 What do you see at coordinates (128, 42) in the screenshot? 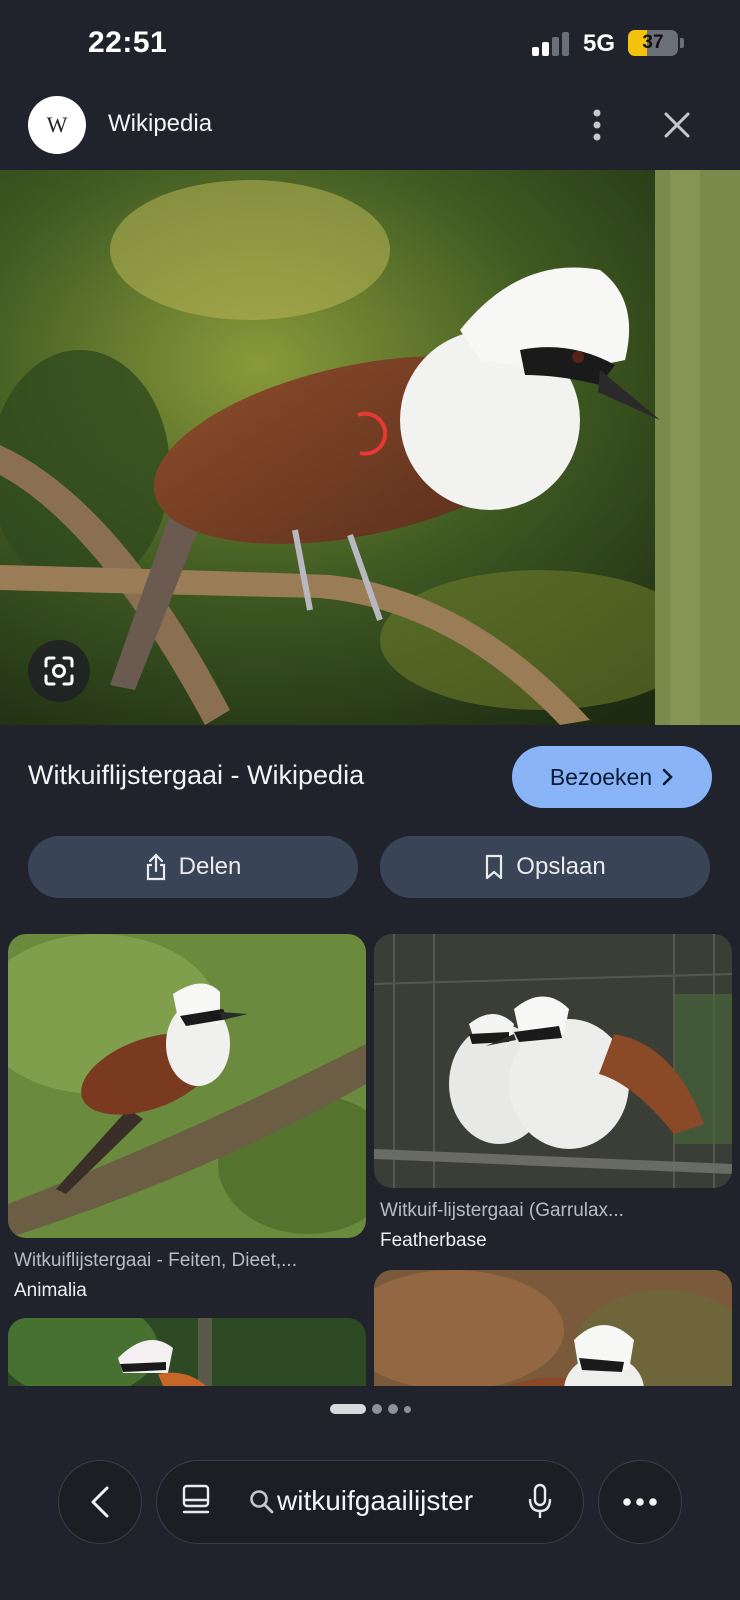
I see `clock: 22:51` at bounding box center [128, 42].